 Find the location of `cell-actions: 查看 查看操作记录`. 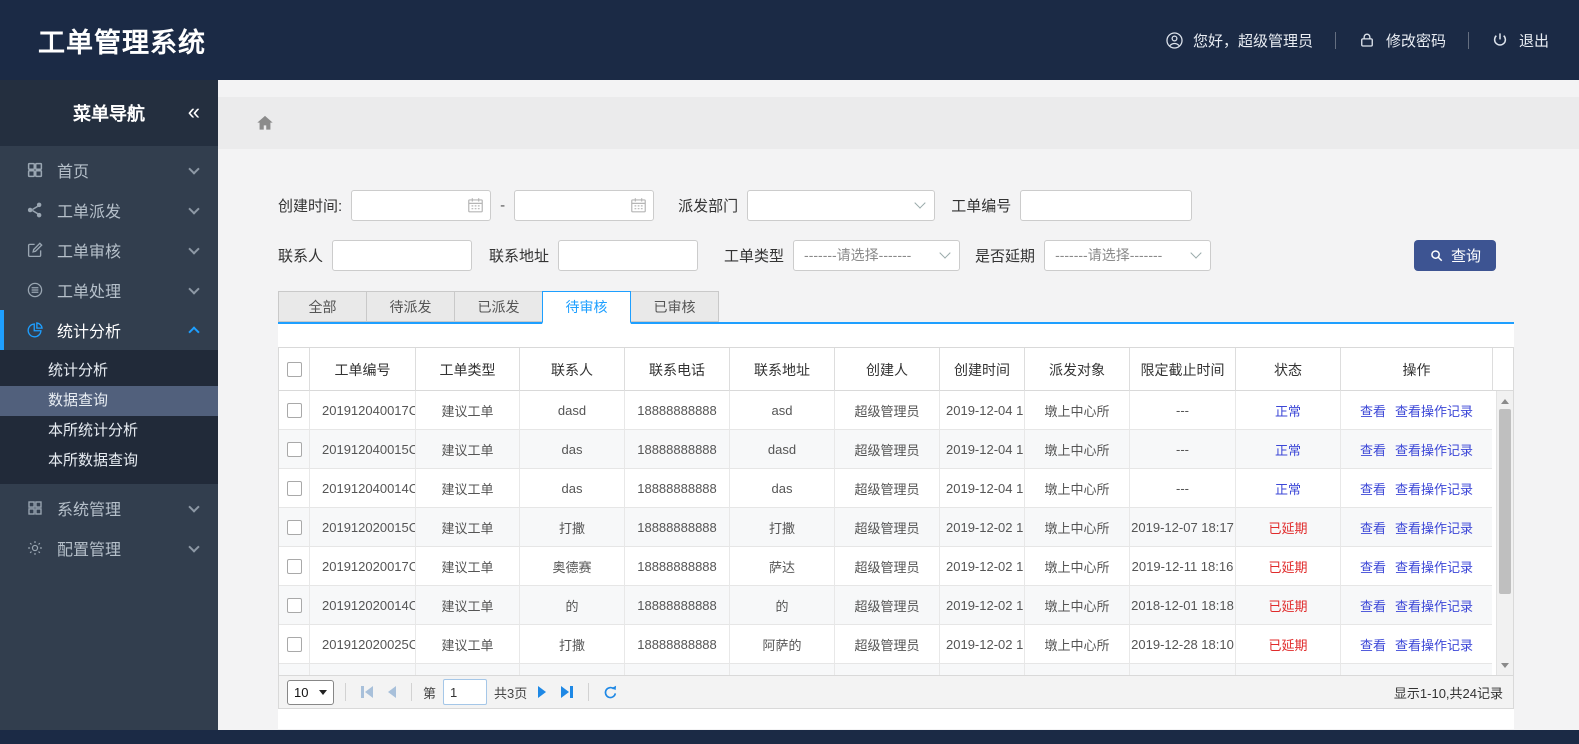

cell-actions: 查看 查看操作记录 is located at coordinates (1416, 605).